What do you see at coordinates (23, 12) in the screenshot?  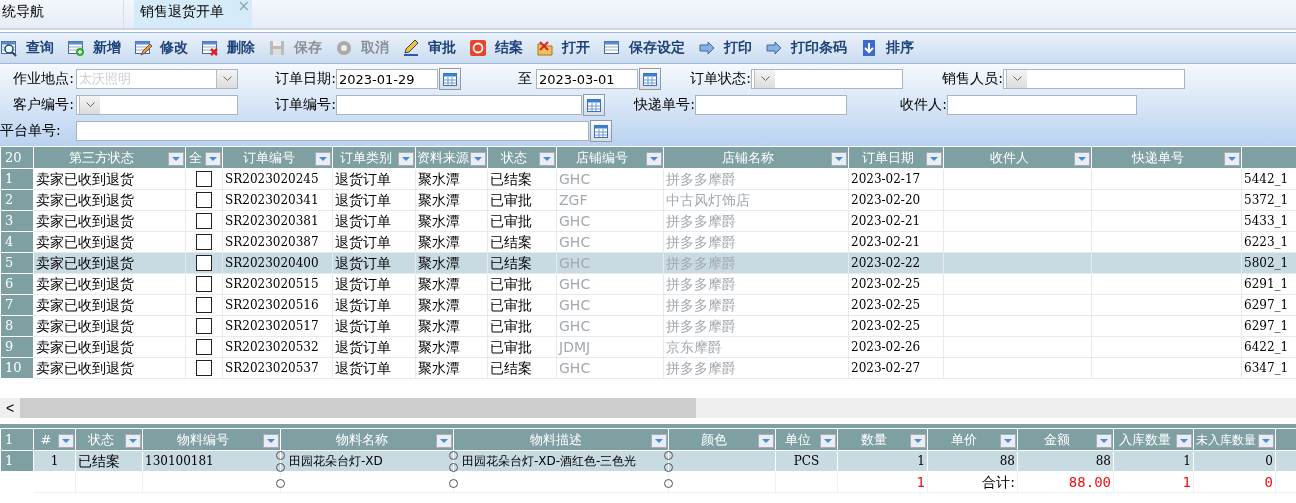 I see `tab-label: 统导航` at bounding box center [23, 12].